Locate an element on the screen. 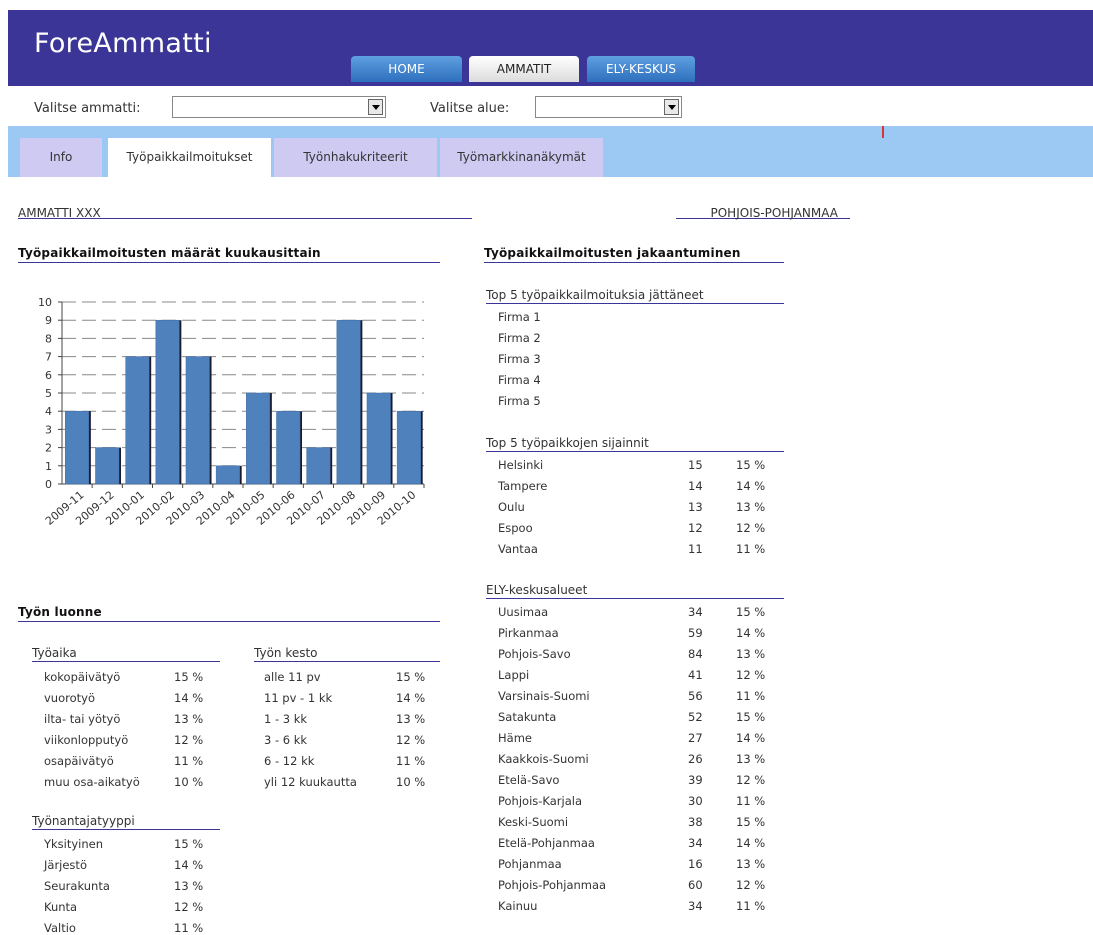  row-count: 15 is located at coordinates (695, 465).